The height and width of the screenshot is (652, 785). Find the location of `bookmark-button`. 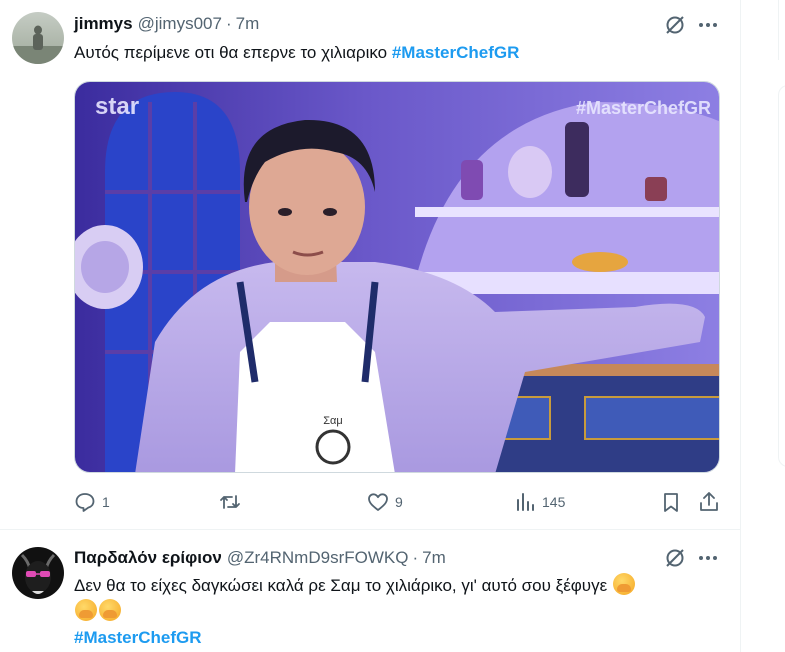

bookmark-button is located at coordinates (671, 502).